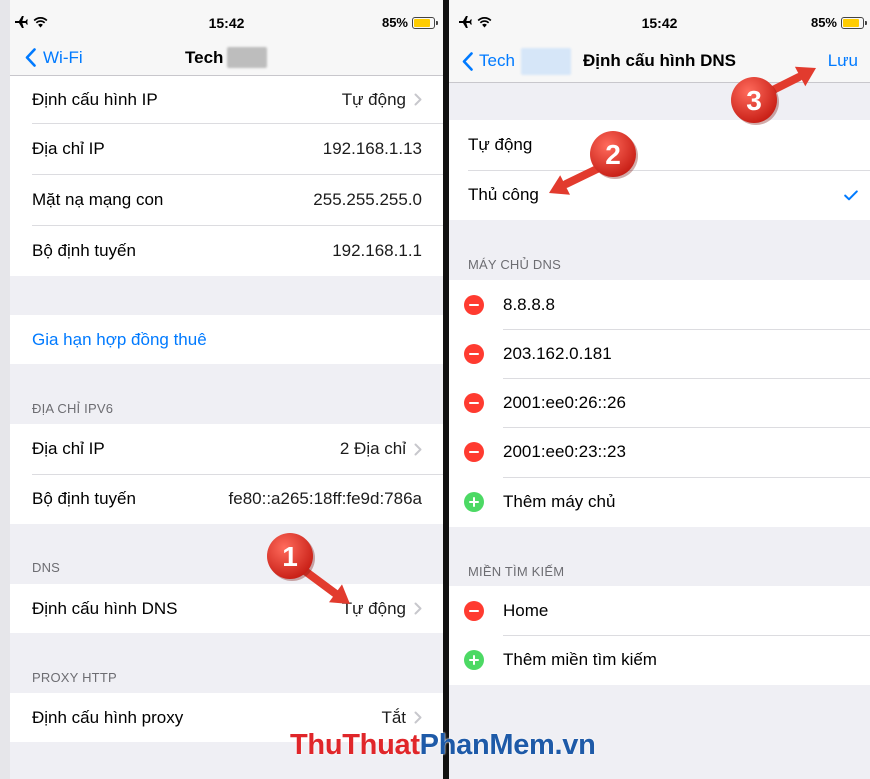 This screenshot has width=870, height=779. I want to click on dns-server-row: 203.162.0.181, so click(659, 353).